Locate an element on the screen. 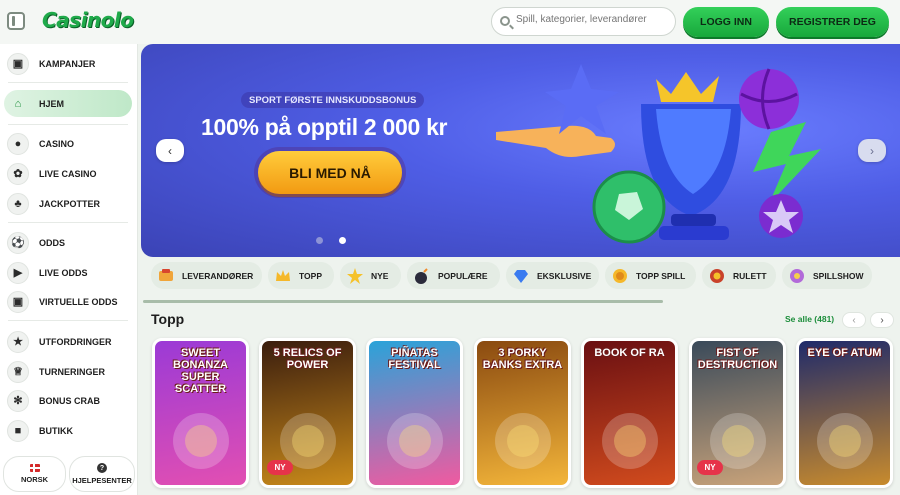 This screenshot has height=495, width=900. game-title: FIST OF DESTRUCTION is located at coordinates (737, 359).